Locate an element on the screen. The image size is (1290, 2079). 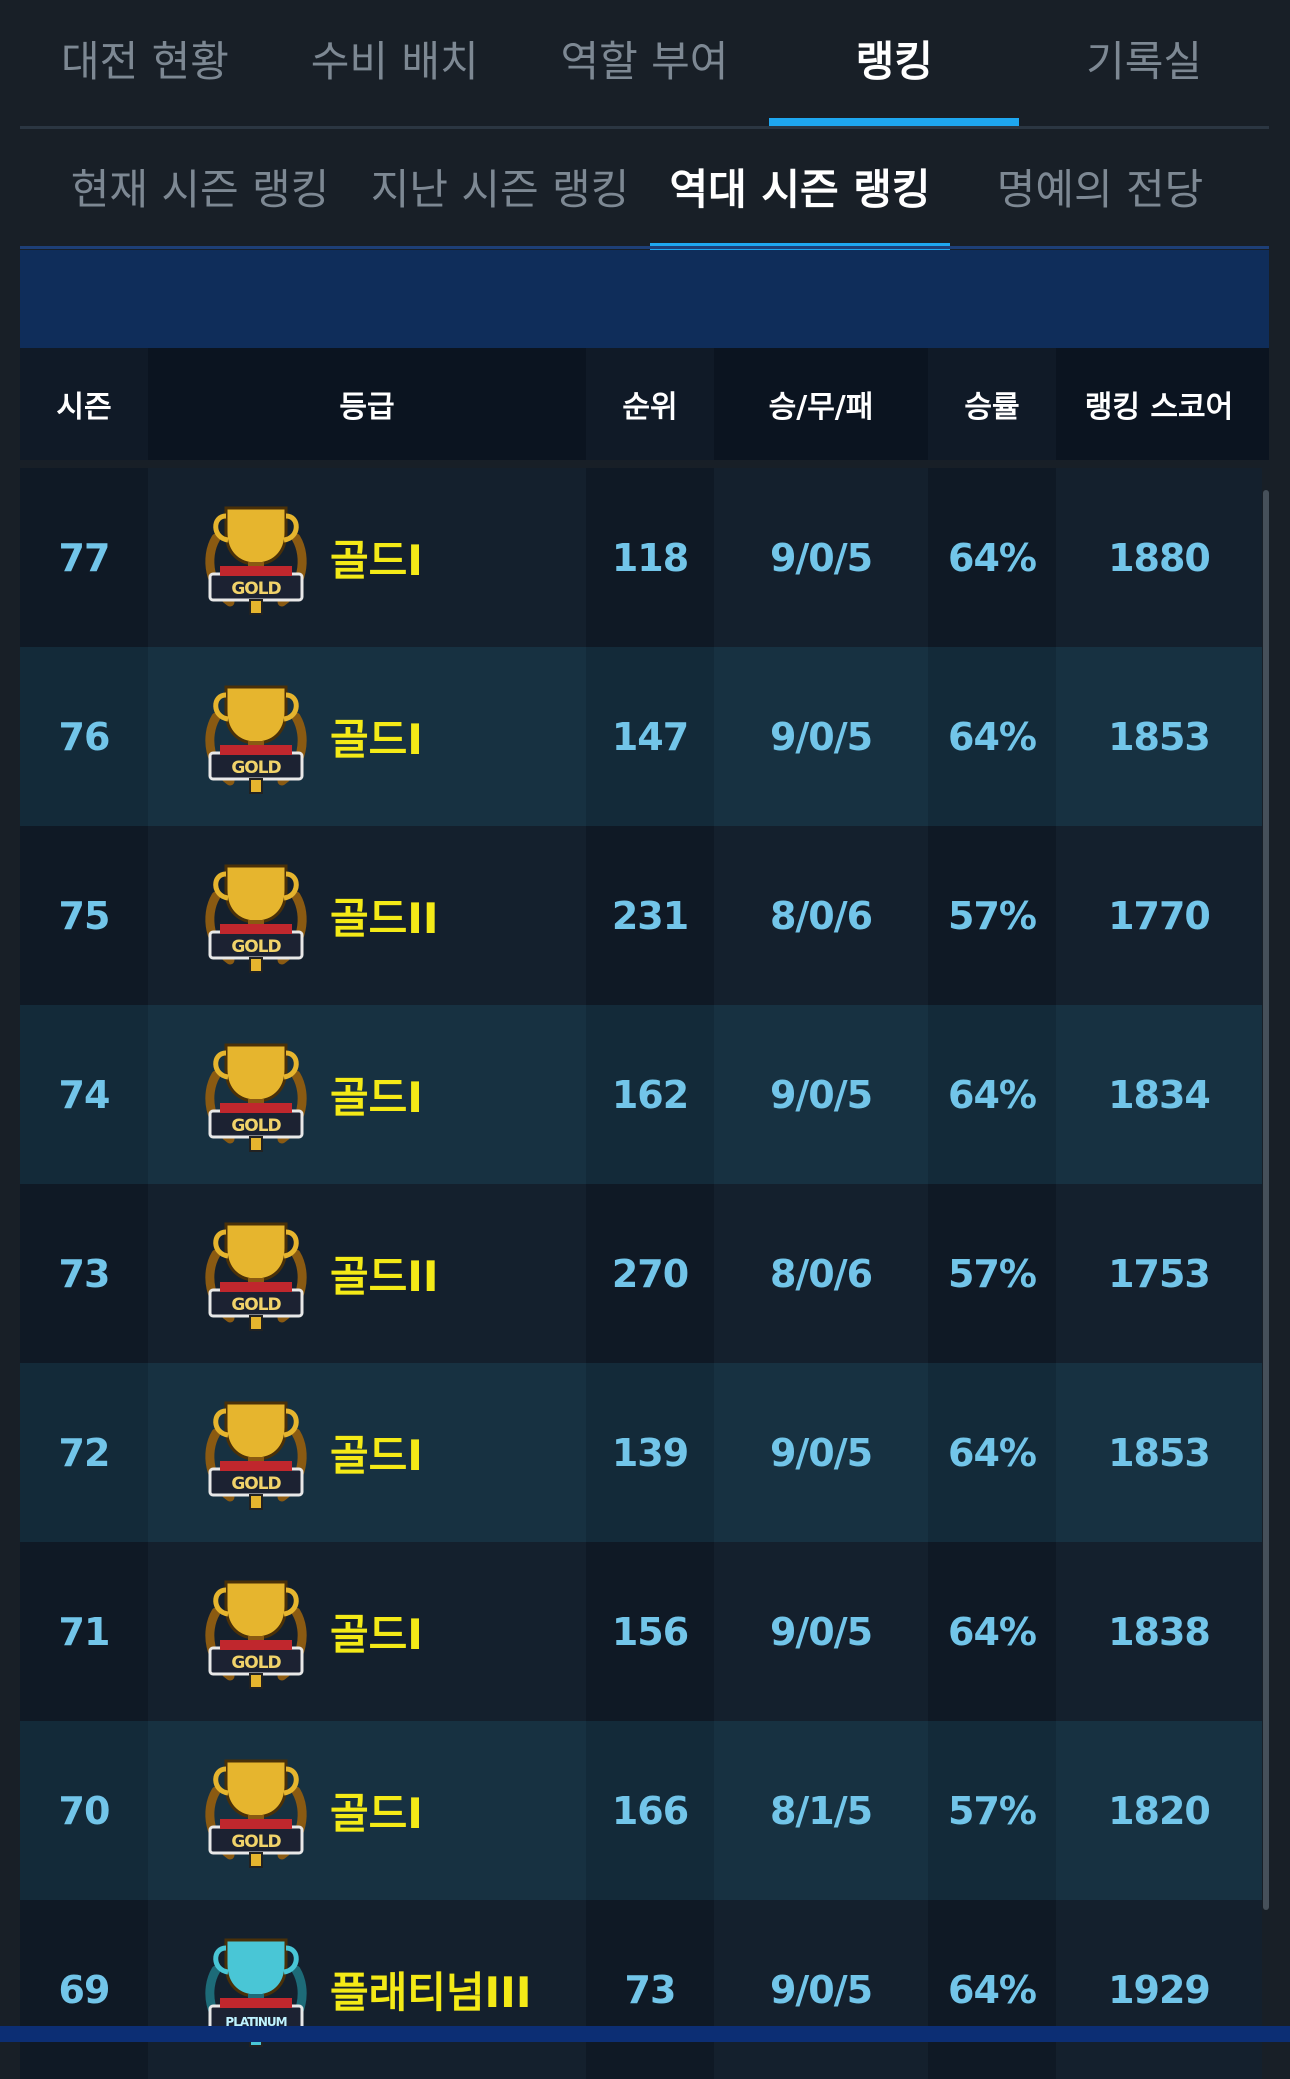
score-cell: 1820 is located at coordinates (1159, 1810).